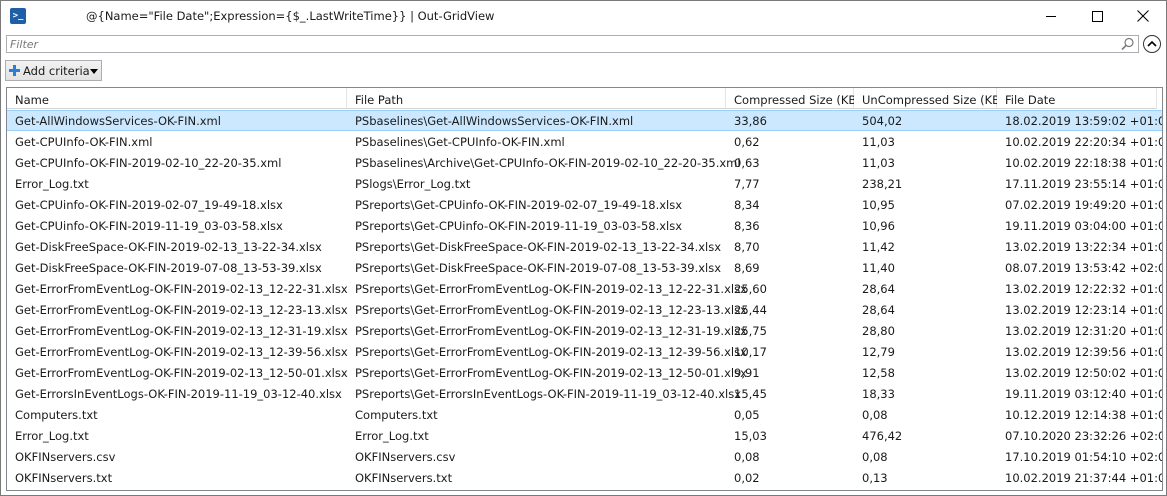  I want to click on filter-box, so click(572, 44).